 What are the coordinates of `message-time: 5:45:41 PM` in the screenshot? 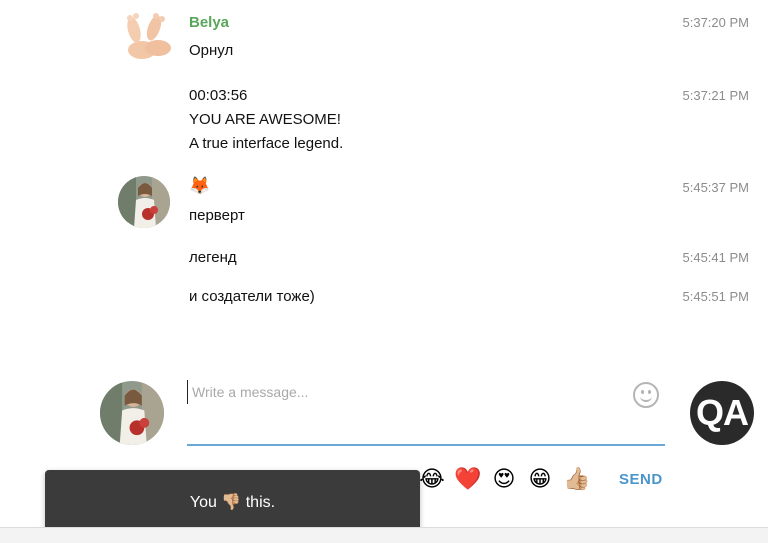 It's located at (716, 257).